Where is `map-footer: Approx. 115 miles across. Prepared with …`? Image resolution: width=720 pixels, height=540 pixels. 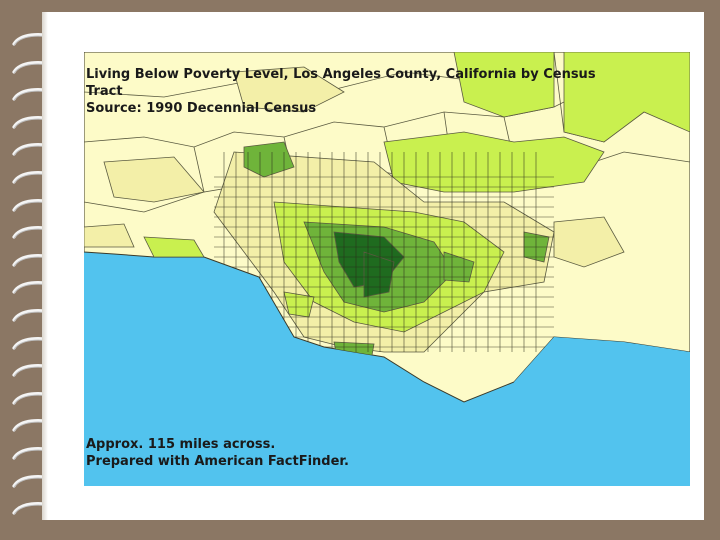
map-footer: Approx. 115 miles across. Prepared with … is located at coordinates (336, 453).